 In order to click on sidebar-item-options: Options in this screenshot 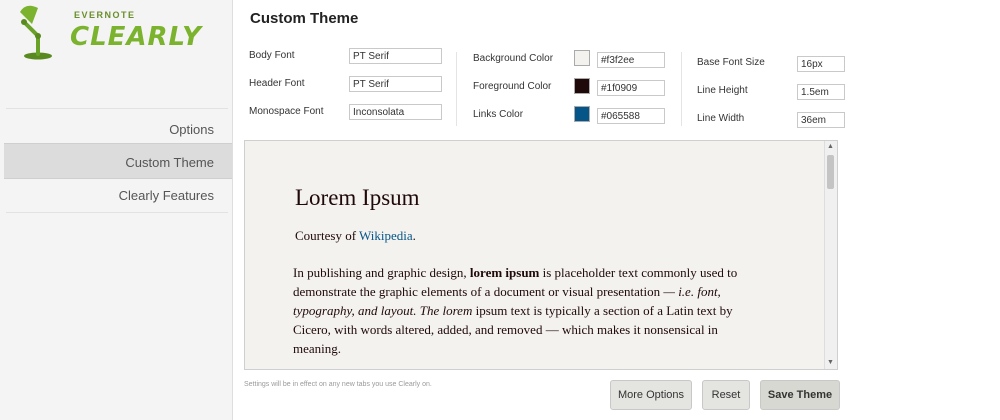, I will do `click(109, 129)`.